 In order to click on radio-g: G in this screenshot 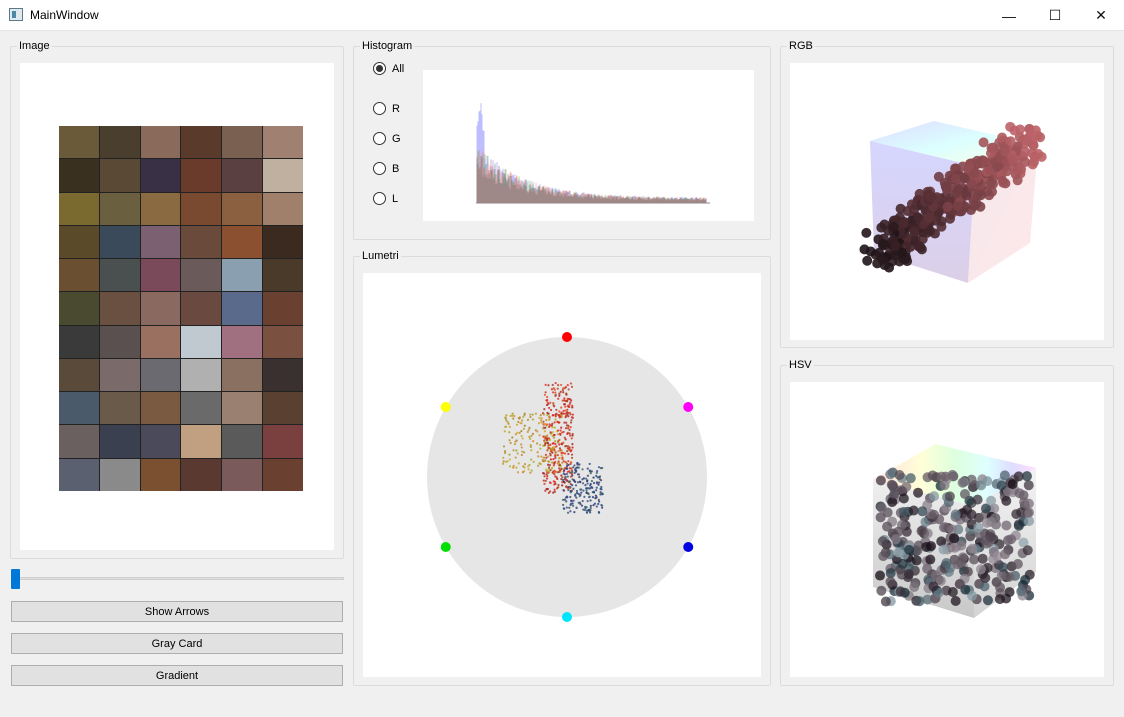, I will do `click(387, 138)`.